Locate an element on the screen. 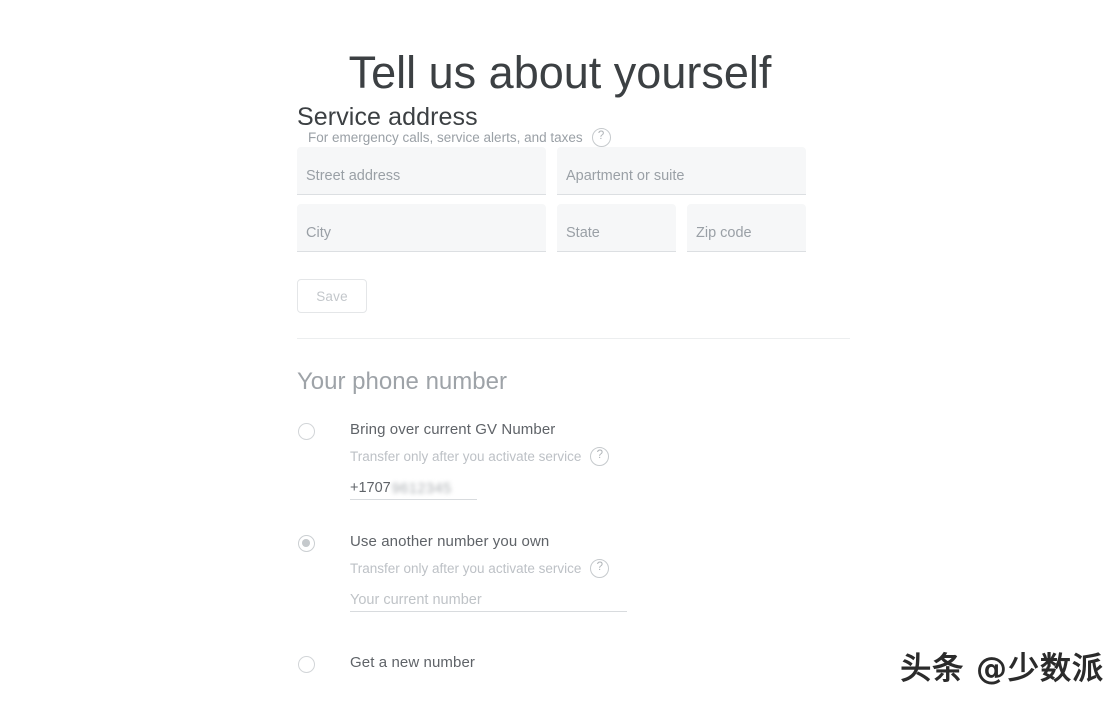  phone-option-get-new-number: Get a new number is located at coordinates (573, 663).